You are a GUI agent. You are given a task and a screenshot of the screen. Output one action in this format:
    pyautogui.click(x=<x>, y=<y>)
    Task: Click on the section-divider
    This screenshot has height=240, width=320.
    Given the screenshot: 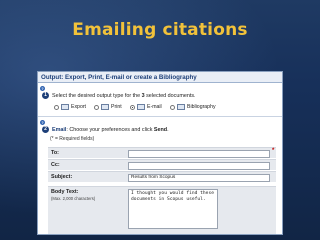 What is the action you would take?
    pyautogui.click(x=160, y=116)
    